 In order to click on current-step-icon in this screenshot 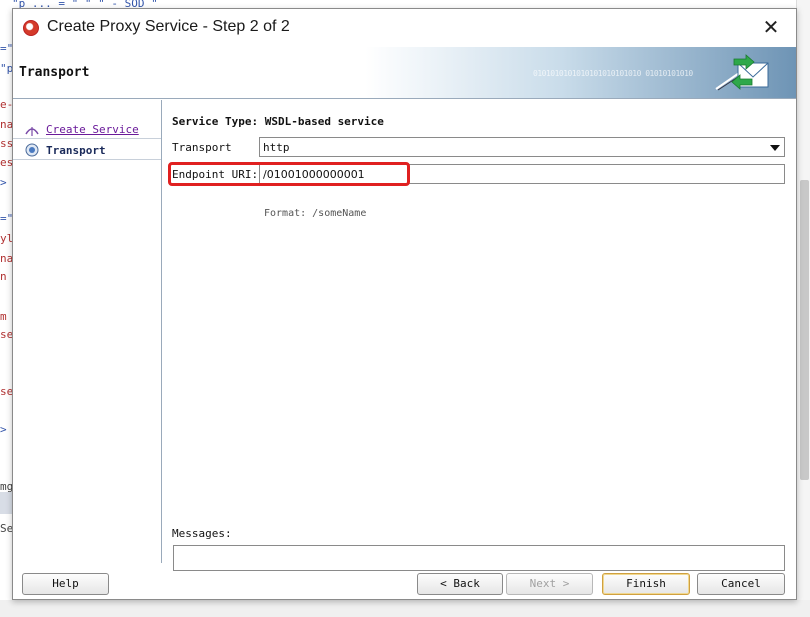, I will do `click(32, 150)`.